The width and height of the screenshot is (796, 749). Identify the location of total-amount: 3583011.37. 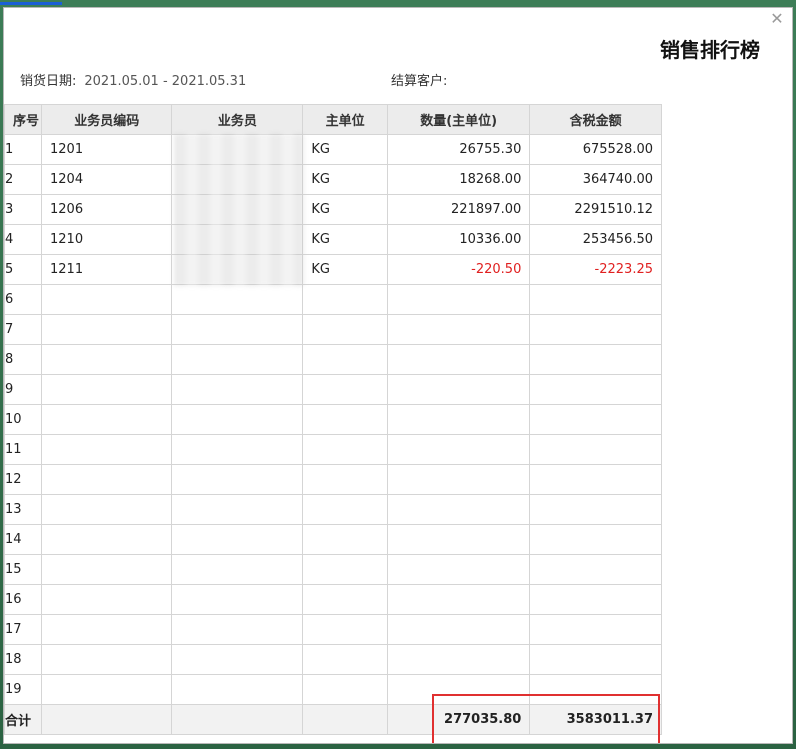
(595, 719).